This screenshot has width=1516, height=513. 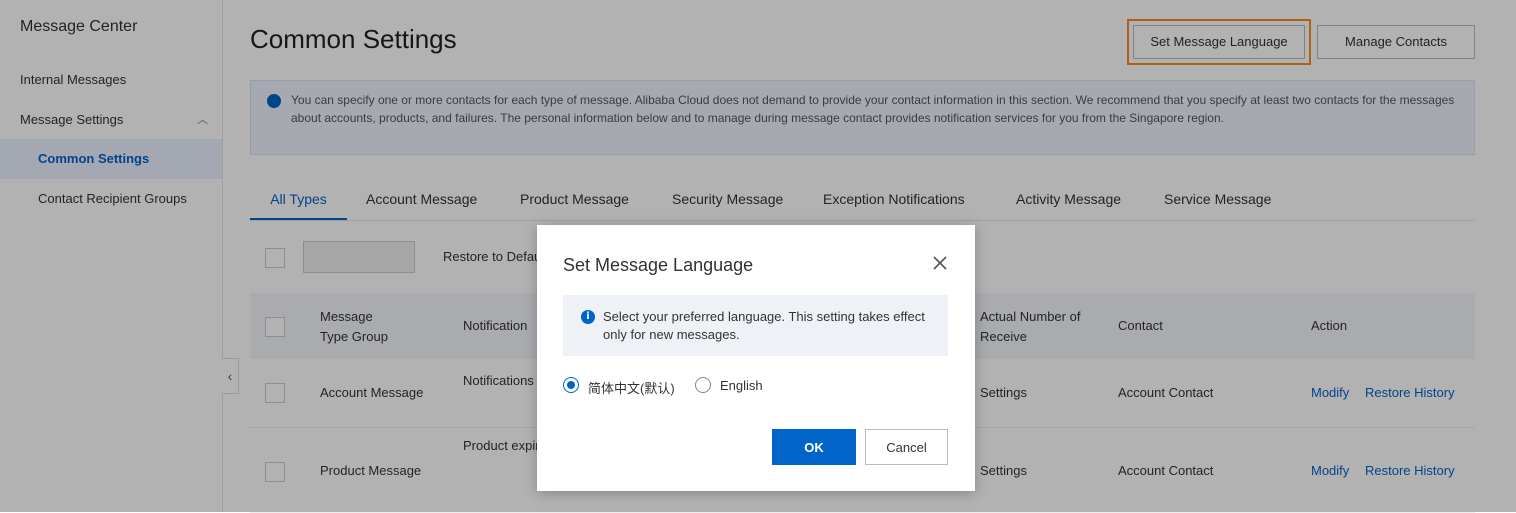 I want to click on radio-label: 简体中文(默认), so click(x=631, y=388).